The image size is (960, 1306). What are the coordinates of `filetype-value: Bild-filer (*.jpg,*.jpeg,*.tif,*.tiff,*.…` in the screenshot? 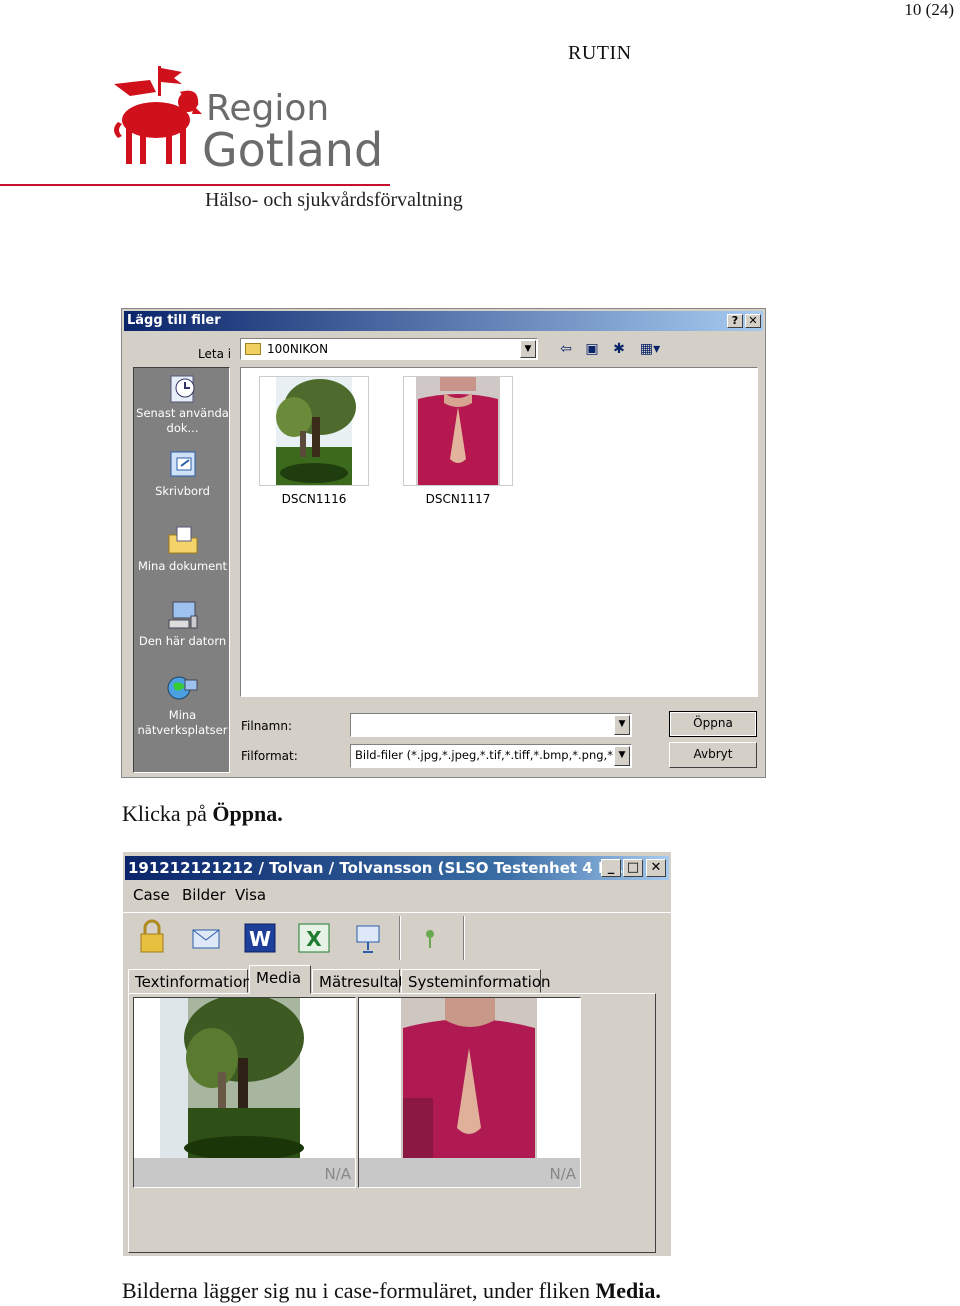 It's located at (493, 755).